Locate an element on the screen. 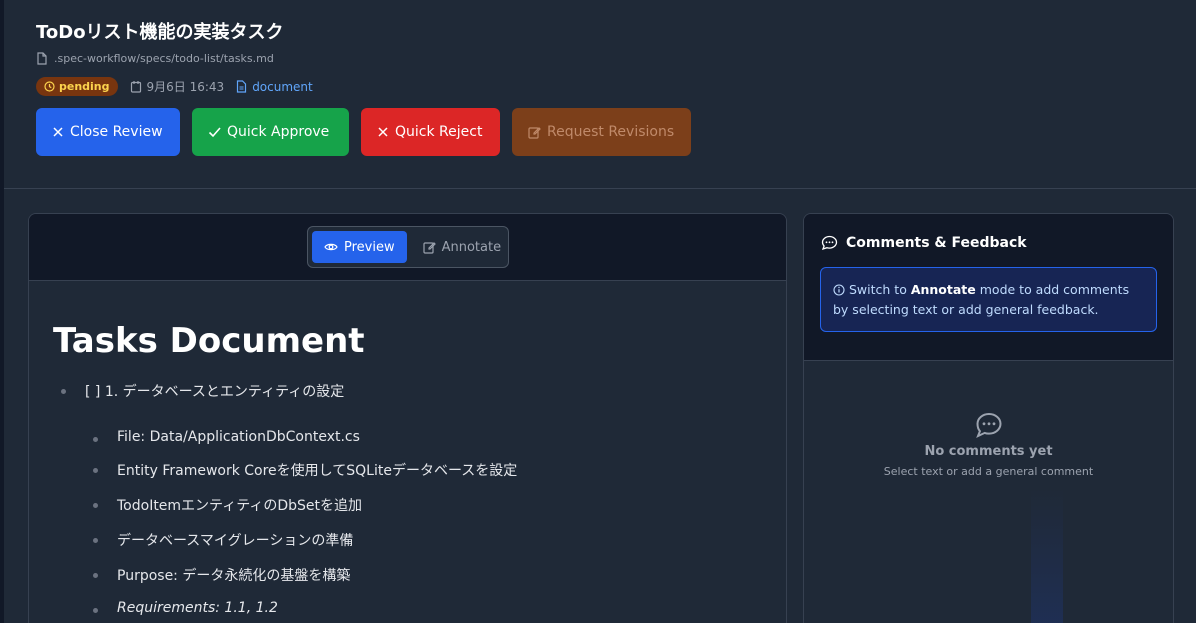  list-item: [ ] 1. データベースとエンティティの設定 is located at coordinates (407, 391).